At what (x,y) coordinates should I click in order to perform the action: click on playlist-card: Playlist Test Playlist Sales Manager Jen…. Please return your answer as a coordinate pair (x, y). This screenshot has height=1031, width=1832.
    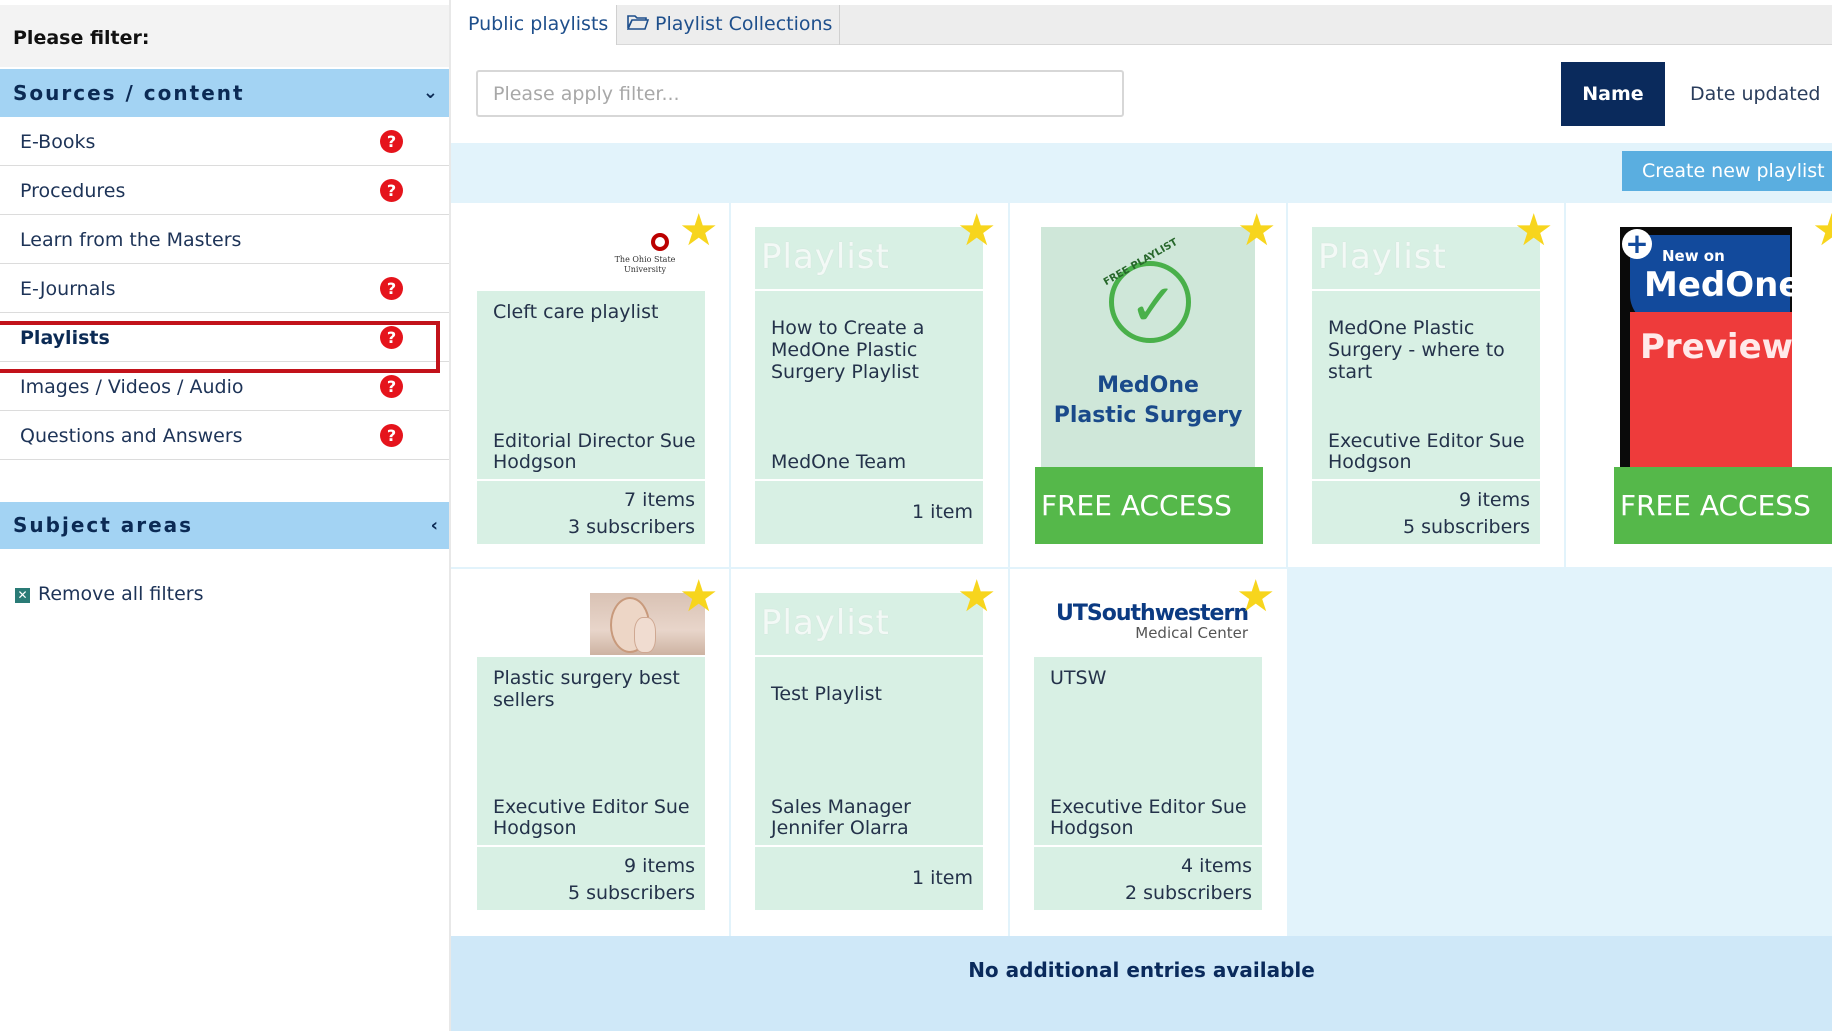
    Looking at the image, I should click on (875, 742).